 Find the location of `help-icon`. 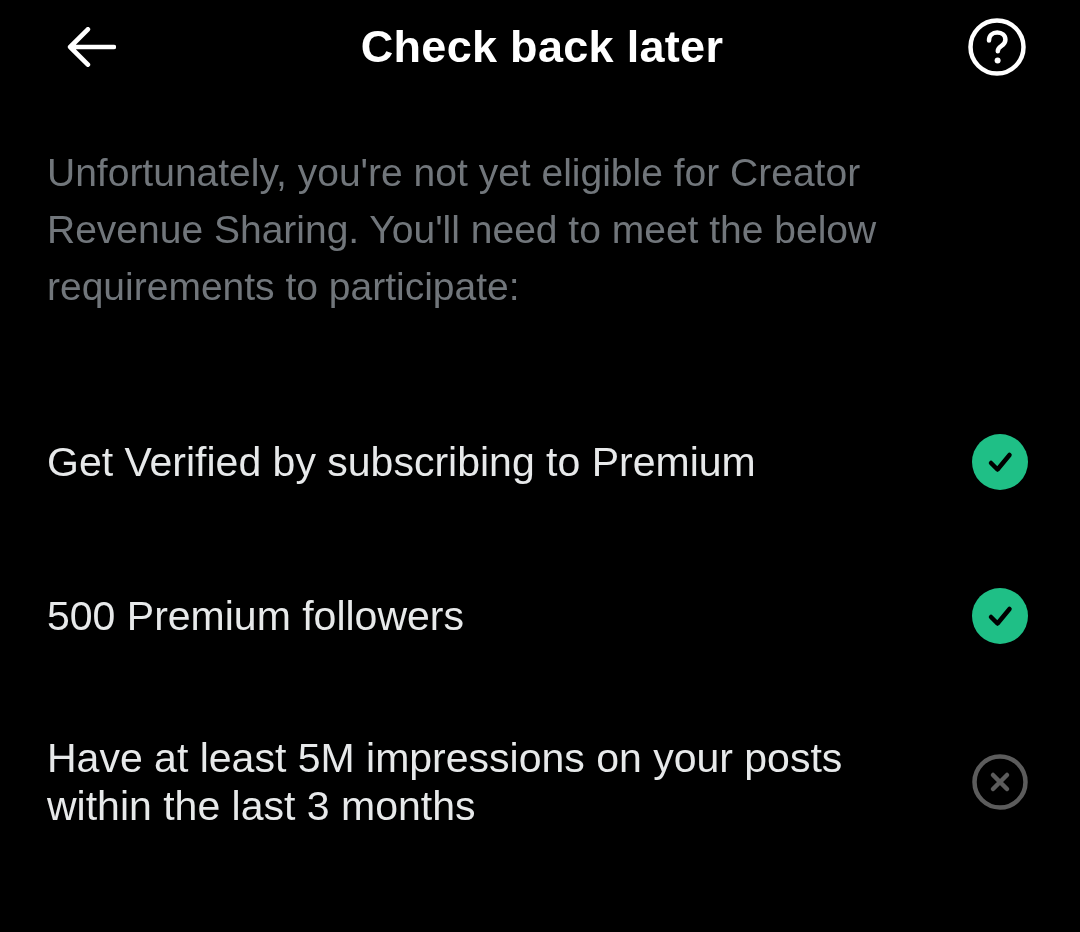

help-icon is located at coordinates (997, 47).